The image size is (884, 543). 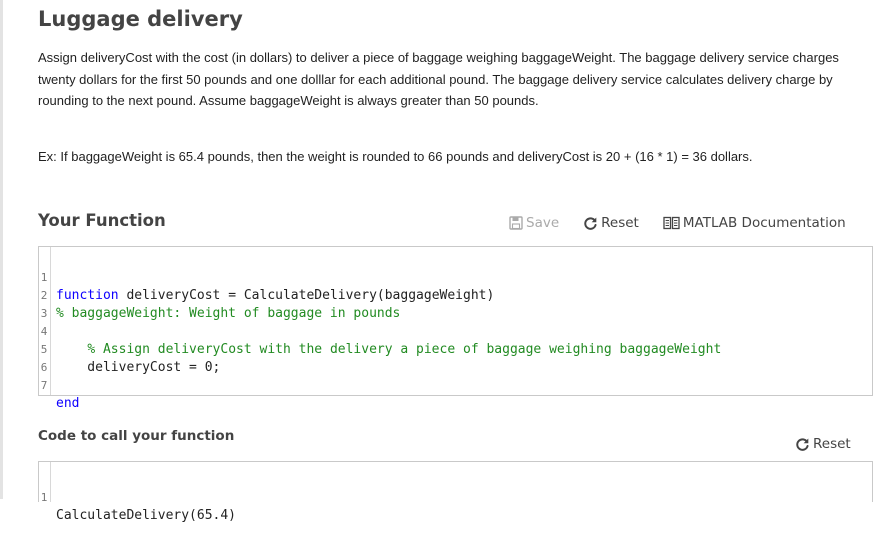 I want to click on reset-button: Reset, so click(x=611, y=223).